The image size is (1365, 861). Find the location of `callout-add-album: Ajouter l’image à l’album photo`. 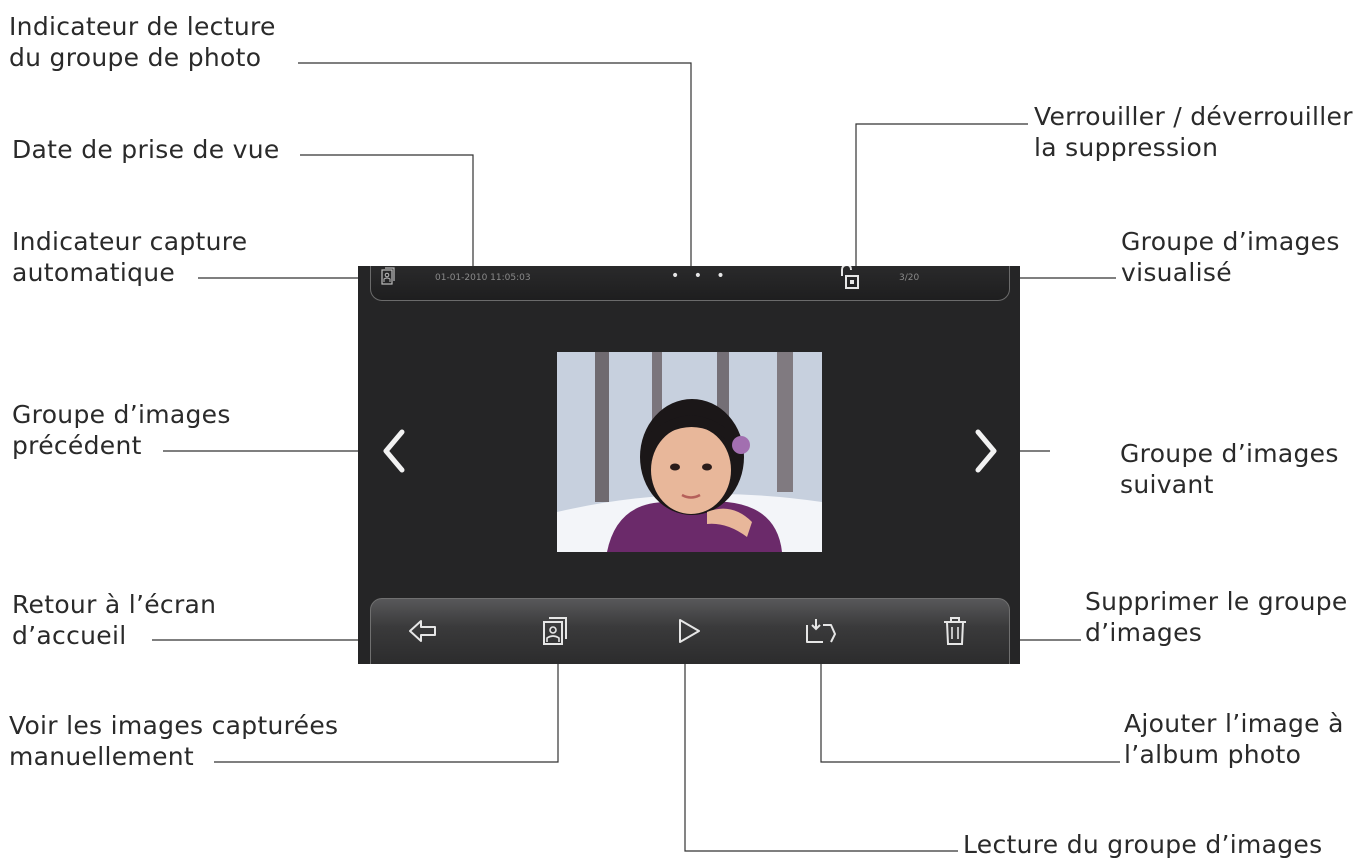

callout-add-album: Ajouter l’image à l’album photo is located at coordinates (1234, 739).